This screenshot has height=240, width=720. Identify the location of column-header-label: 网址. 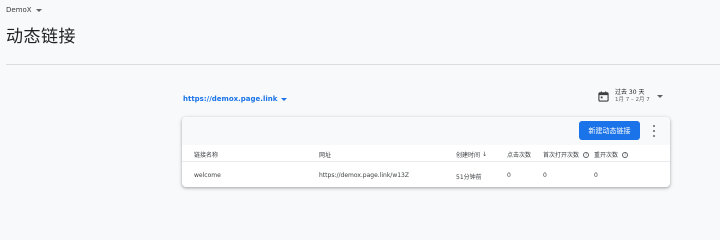
(325, 155).